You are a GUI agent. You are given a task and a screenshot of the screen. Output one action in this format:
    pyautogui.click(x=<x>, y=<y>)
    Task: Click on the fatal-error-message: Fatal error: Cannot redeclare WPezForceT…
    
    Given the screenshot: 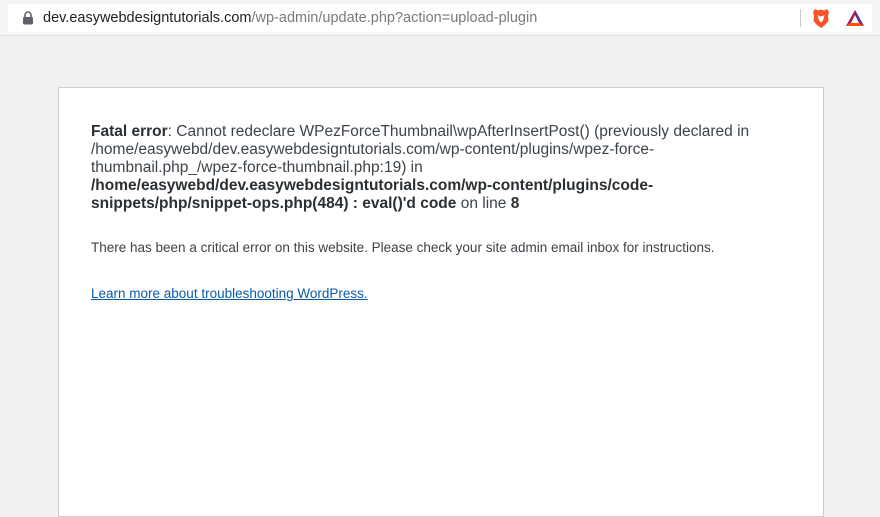 What is the action you would take?
    pyautogui.click(x=441, y=168)
    